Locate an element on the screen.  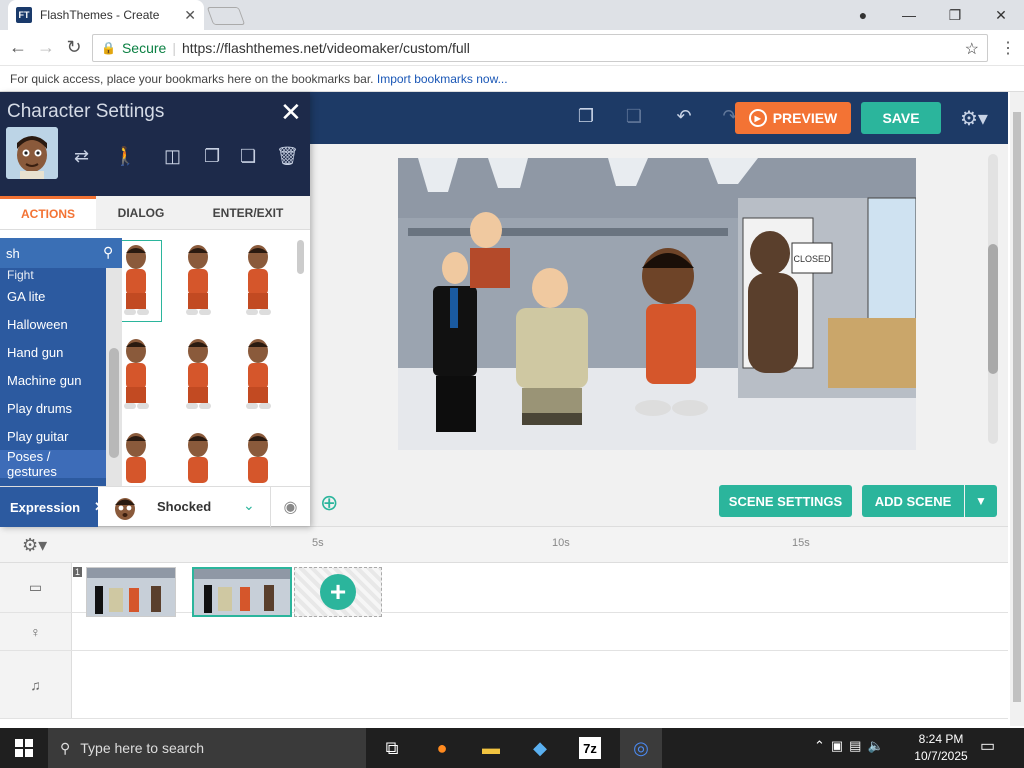
flashthemes-favicon-icon: FT is located at coordinates (24, 15).